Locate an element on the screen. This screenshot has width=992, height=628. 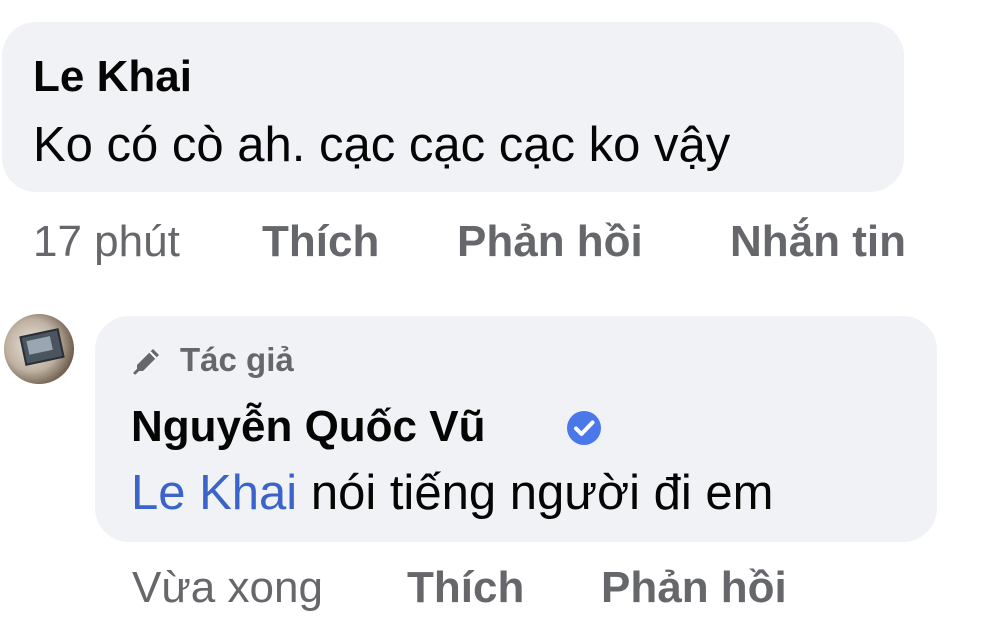
mention-link: Le Khai is located at coordinates (214, 493).